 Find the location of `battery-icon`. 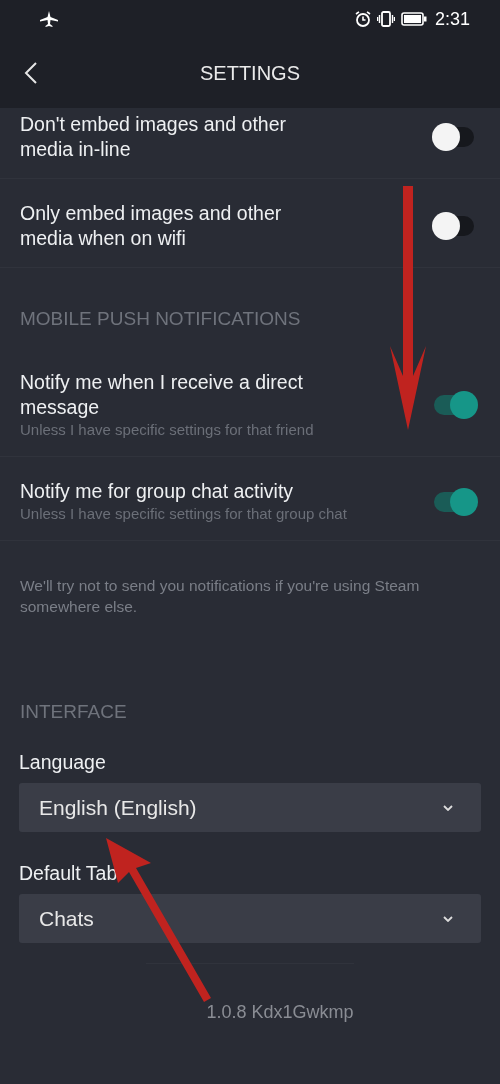

battery-icon is located at coordinates (413, 19).